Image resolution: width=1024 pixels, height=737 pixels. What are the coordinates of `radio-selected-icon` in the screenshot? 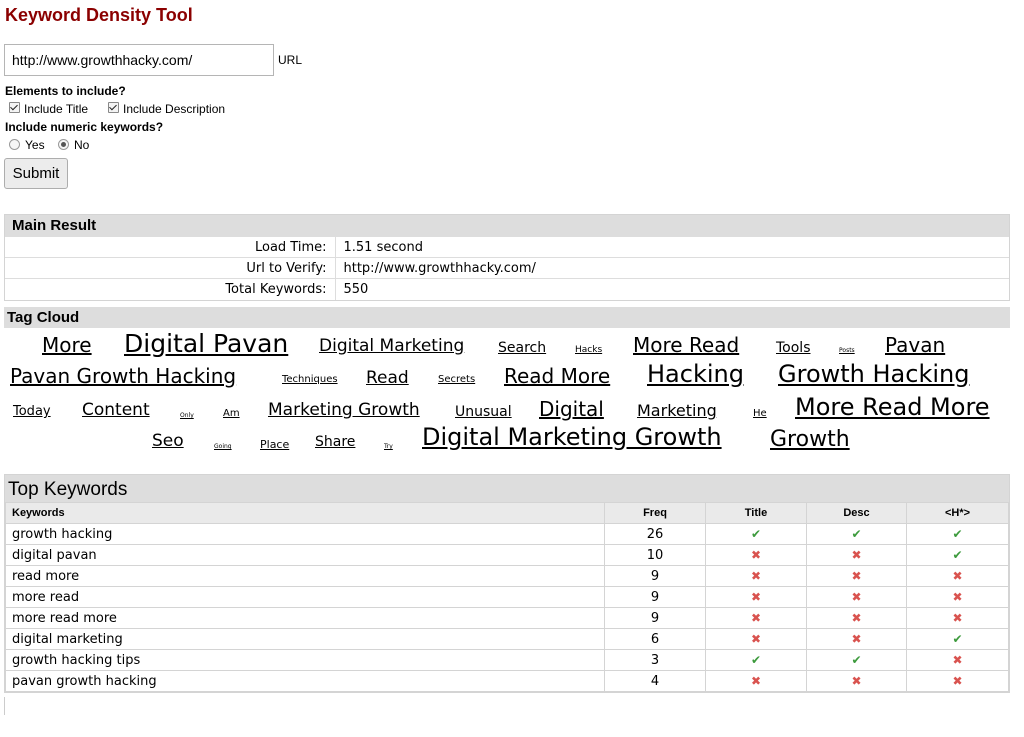 It's located at (63, 144).